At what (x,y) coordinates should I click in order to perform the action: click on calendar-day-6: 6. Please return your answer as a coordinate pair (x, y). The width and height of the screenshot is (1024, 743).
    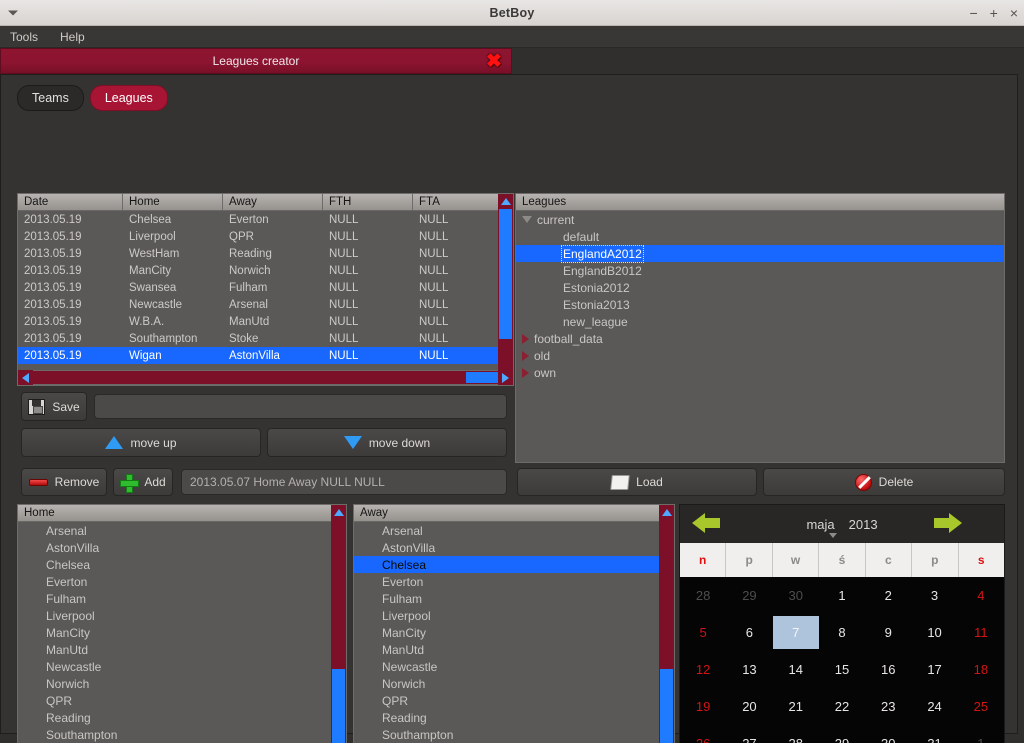
    Looking at the image, I should click on (749, 632).